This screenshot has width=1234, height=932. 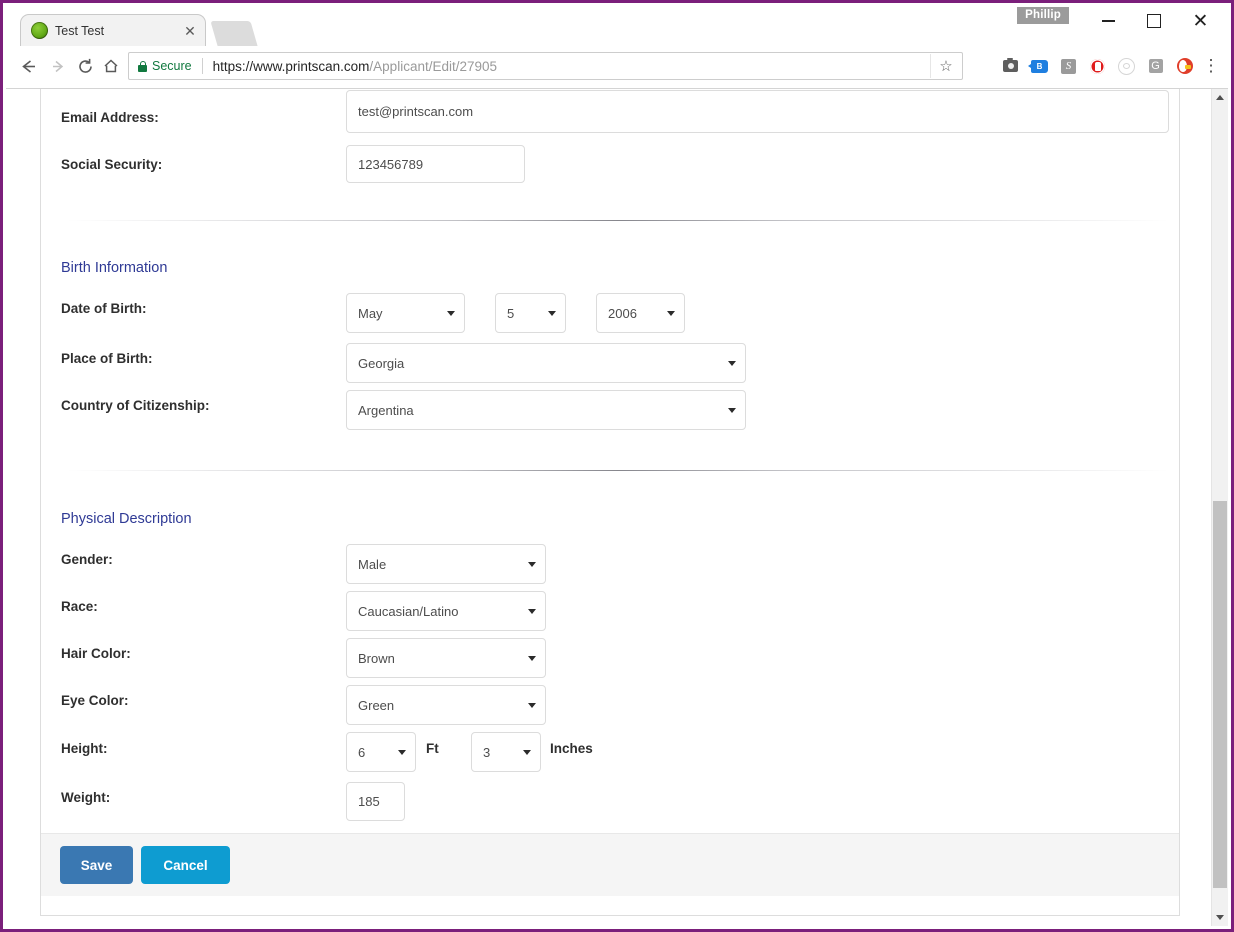 I want to click on gender-value: Male, so click(x=372, y=564).